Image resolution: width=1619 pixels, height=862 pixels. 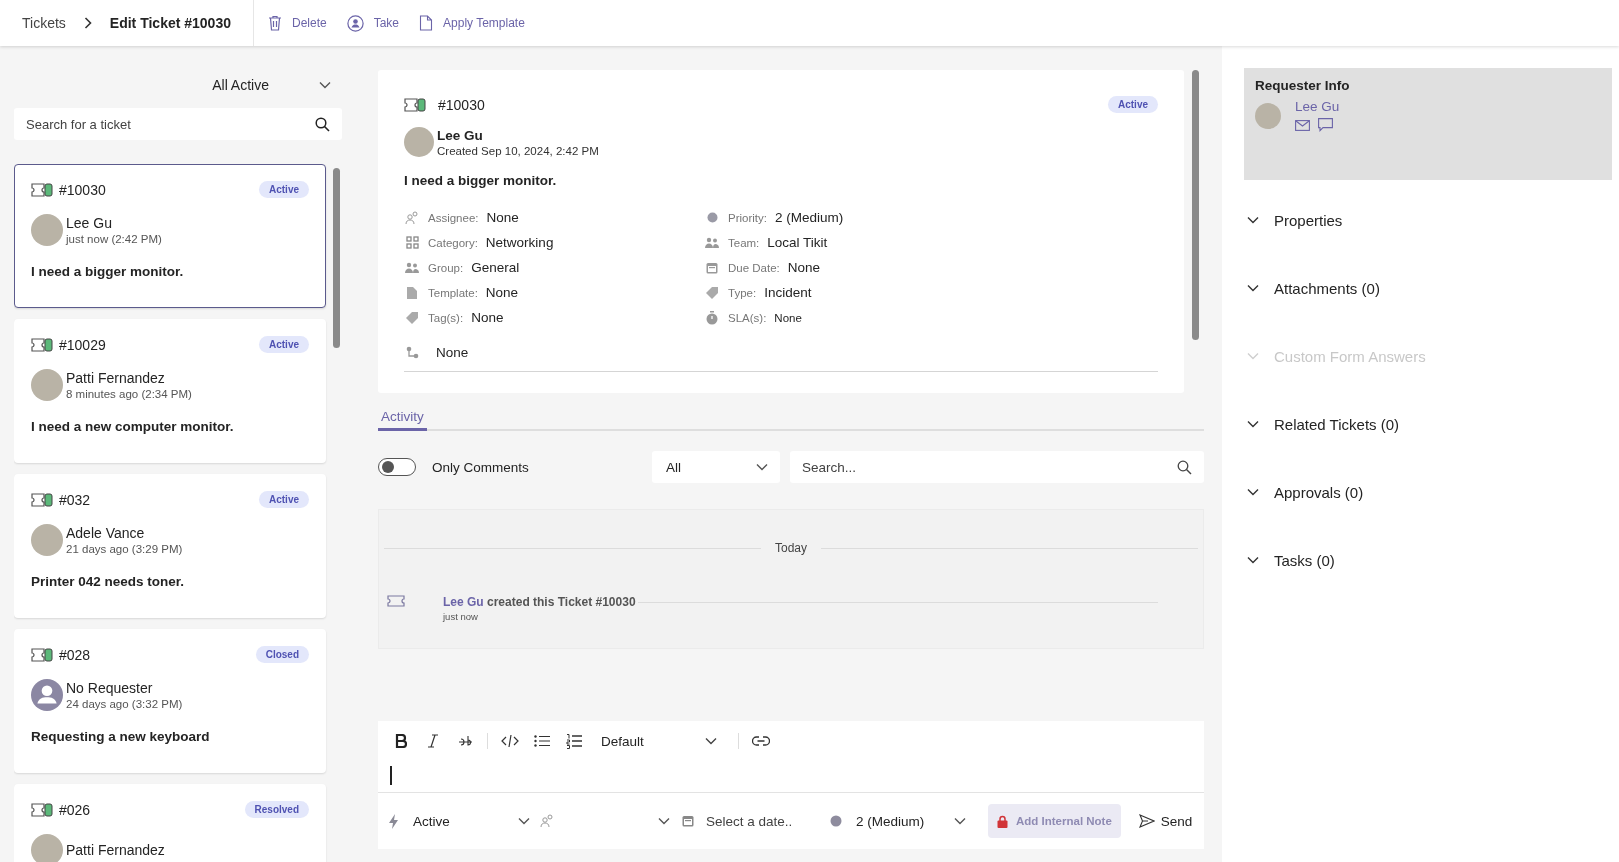 What do you see at coordinates (402, 418) in the screenshot?
I see `tab: Activity` at bounding box center [402, 418].